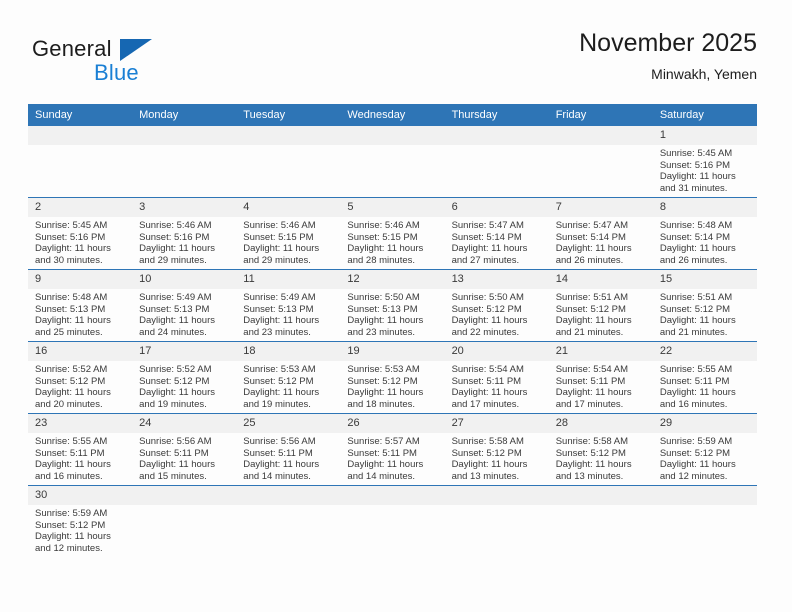 Image resolution: width=792 pixels, height=612 pixels. What do you see at coordinates (184, 207) in the screenshot?
I see `day-number: 3` at bounding box center [184, 207].